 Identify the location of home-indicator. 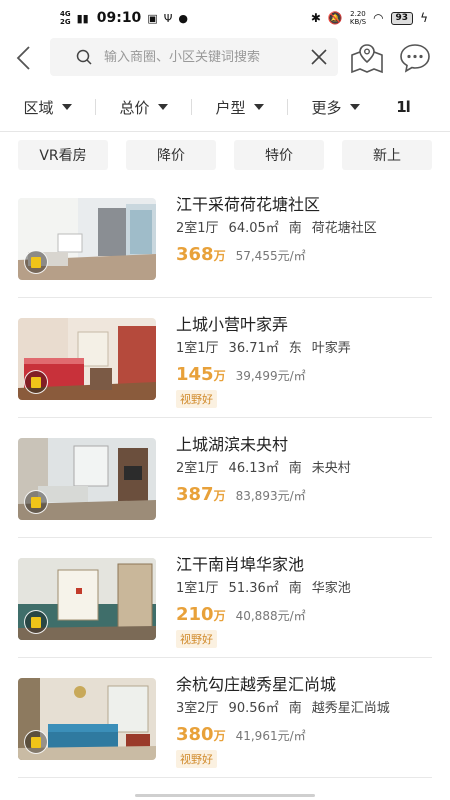
(225, 795).